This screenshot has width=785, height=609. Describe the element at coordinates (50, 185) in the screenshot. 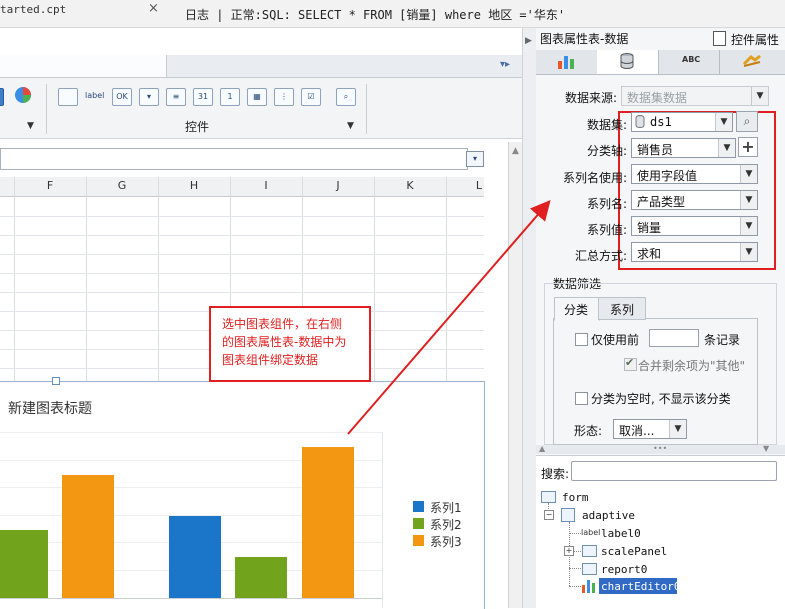

I see `column-header: F` at that location.